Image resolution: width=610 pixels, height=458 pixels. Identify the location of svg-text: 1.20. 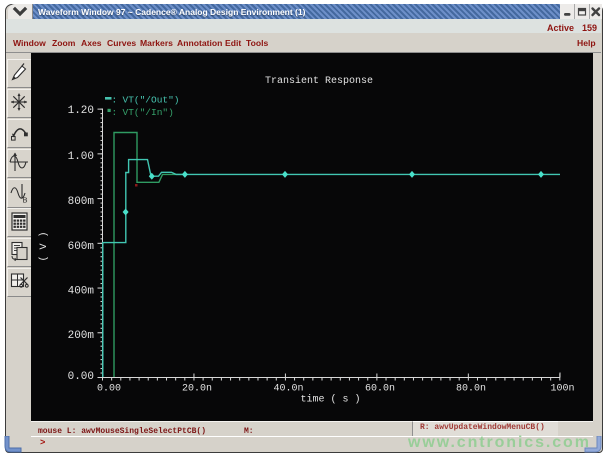
(81, 111).